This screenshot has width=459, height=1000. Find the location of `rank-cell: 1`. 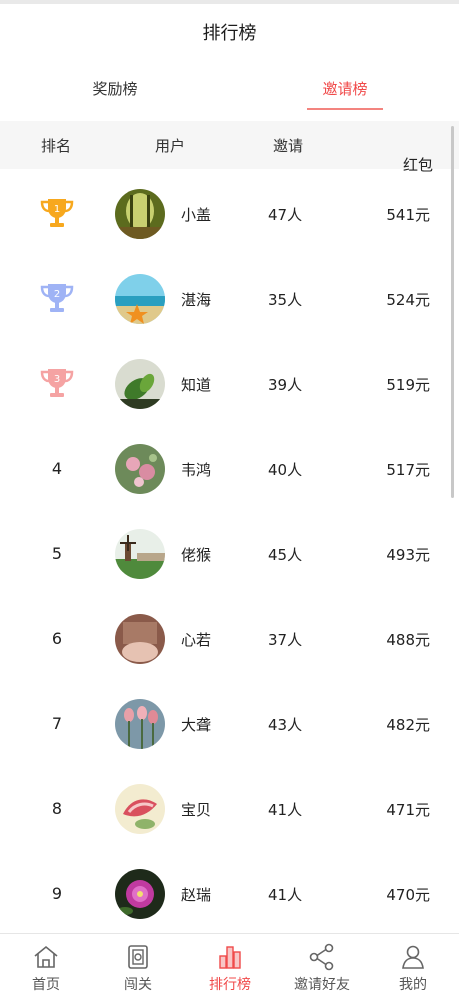

rank-cell: 1 is located at coordinates (57, 213).